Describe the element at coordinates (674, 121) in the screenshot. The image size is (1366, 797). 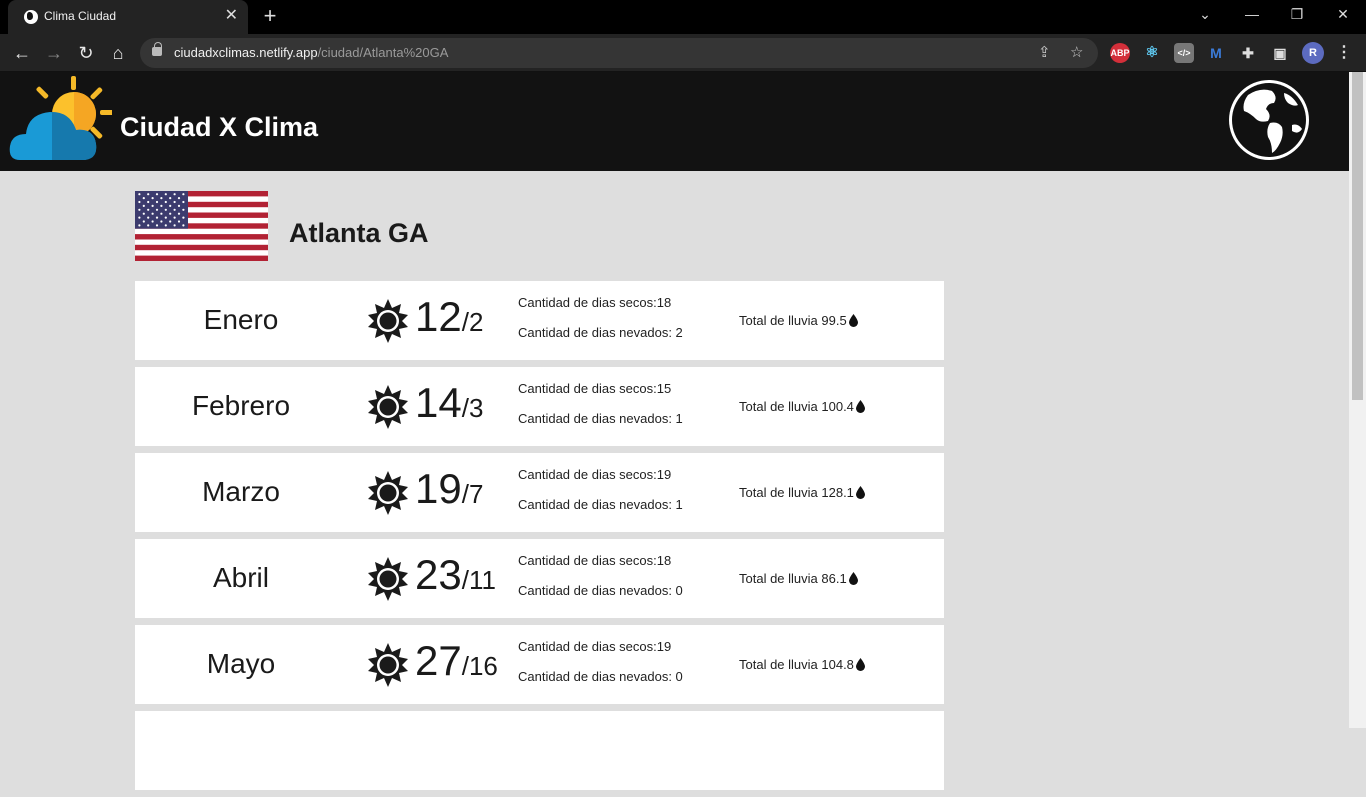
I see `site-header: Ciudad X Clima` at that location.